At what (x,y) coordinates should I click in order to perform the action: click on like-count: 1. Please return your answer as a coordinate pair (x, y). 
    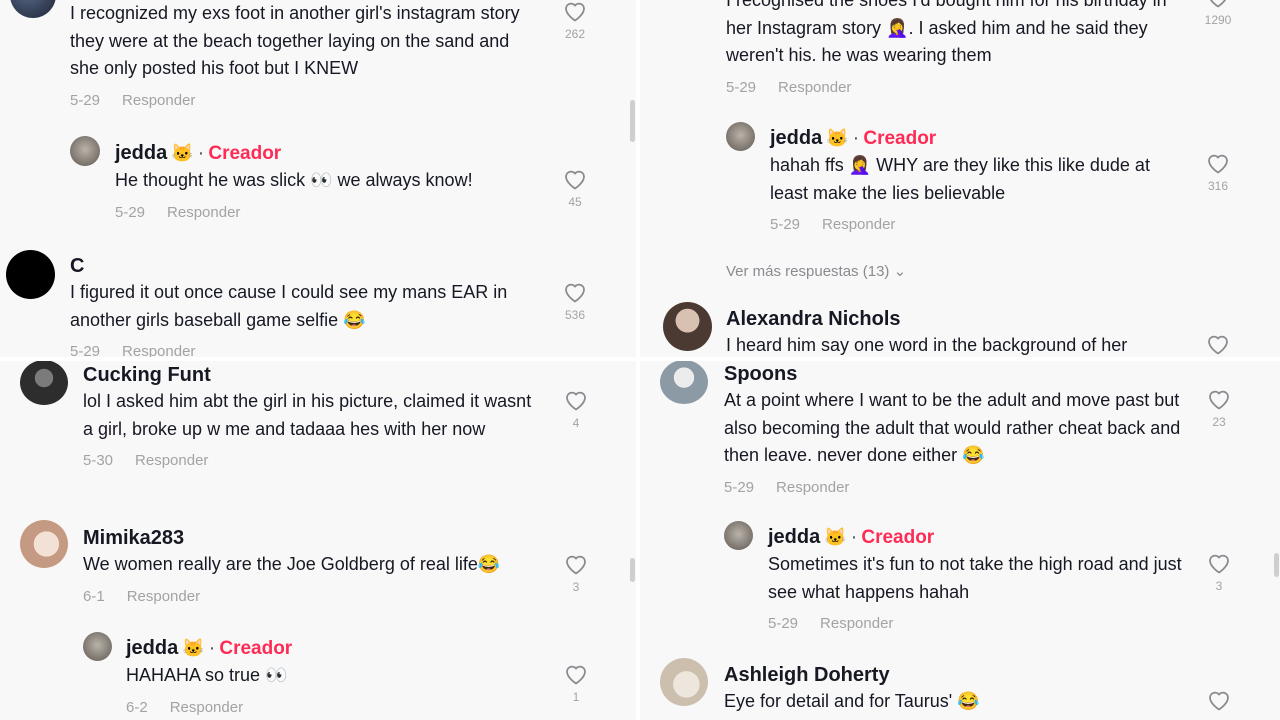
    Looking at the image, I should click on (576, 697).